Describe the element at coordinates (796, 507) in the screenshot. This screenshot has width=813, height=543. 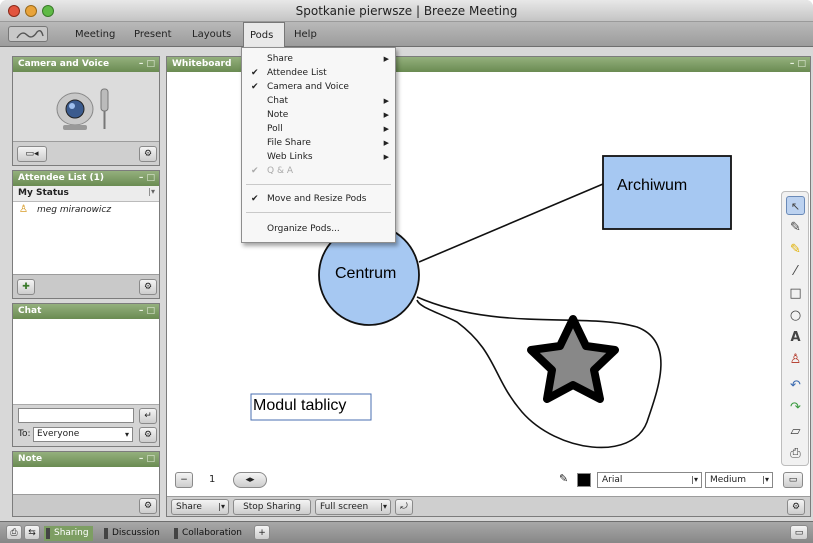
I see `share-settings-button: ⚙` at that location.